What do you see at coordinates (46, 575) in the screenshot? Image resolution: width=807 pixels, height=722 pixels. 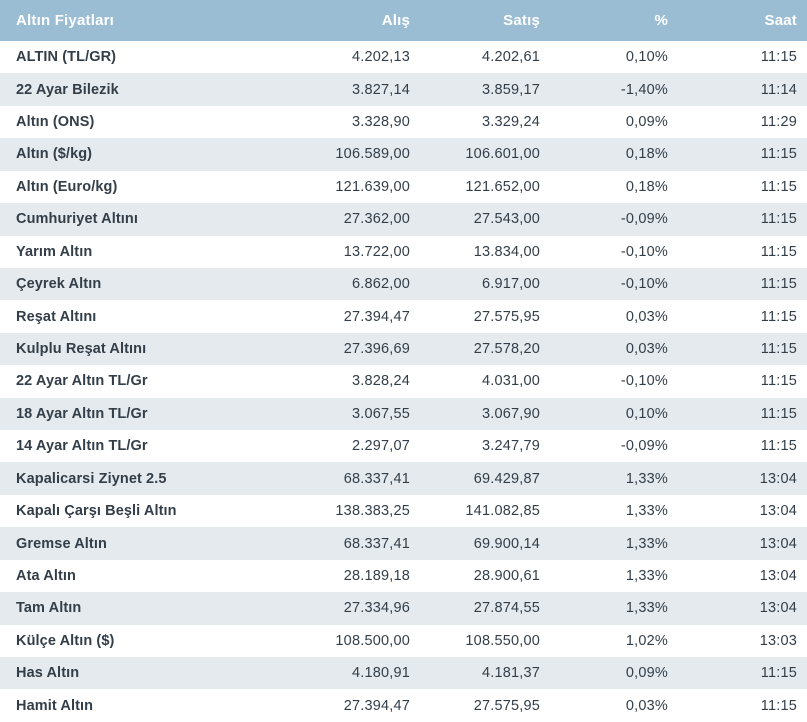 I see `cell-name: Ata Altın` at bounding box center [46, 575].